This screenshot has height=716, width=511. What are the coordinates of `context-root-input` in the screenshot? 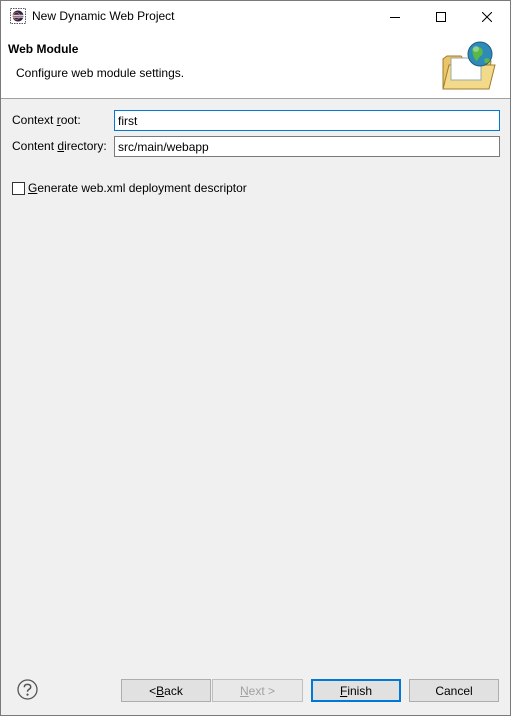 It's located at (307, 120).